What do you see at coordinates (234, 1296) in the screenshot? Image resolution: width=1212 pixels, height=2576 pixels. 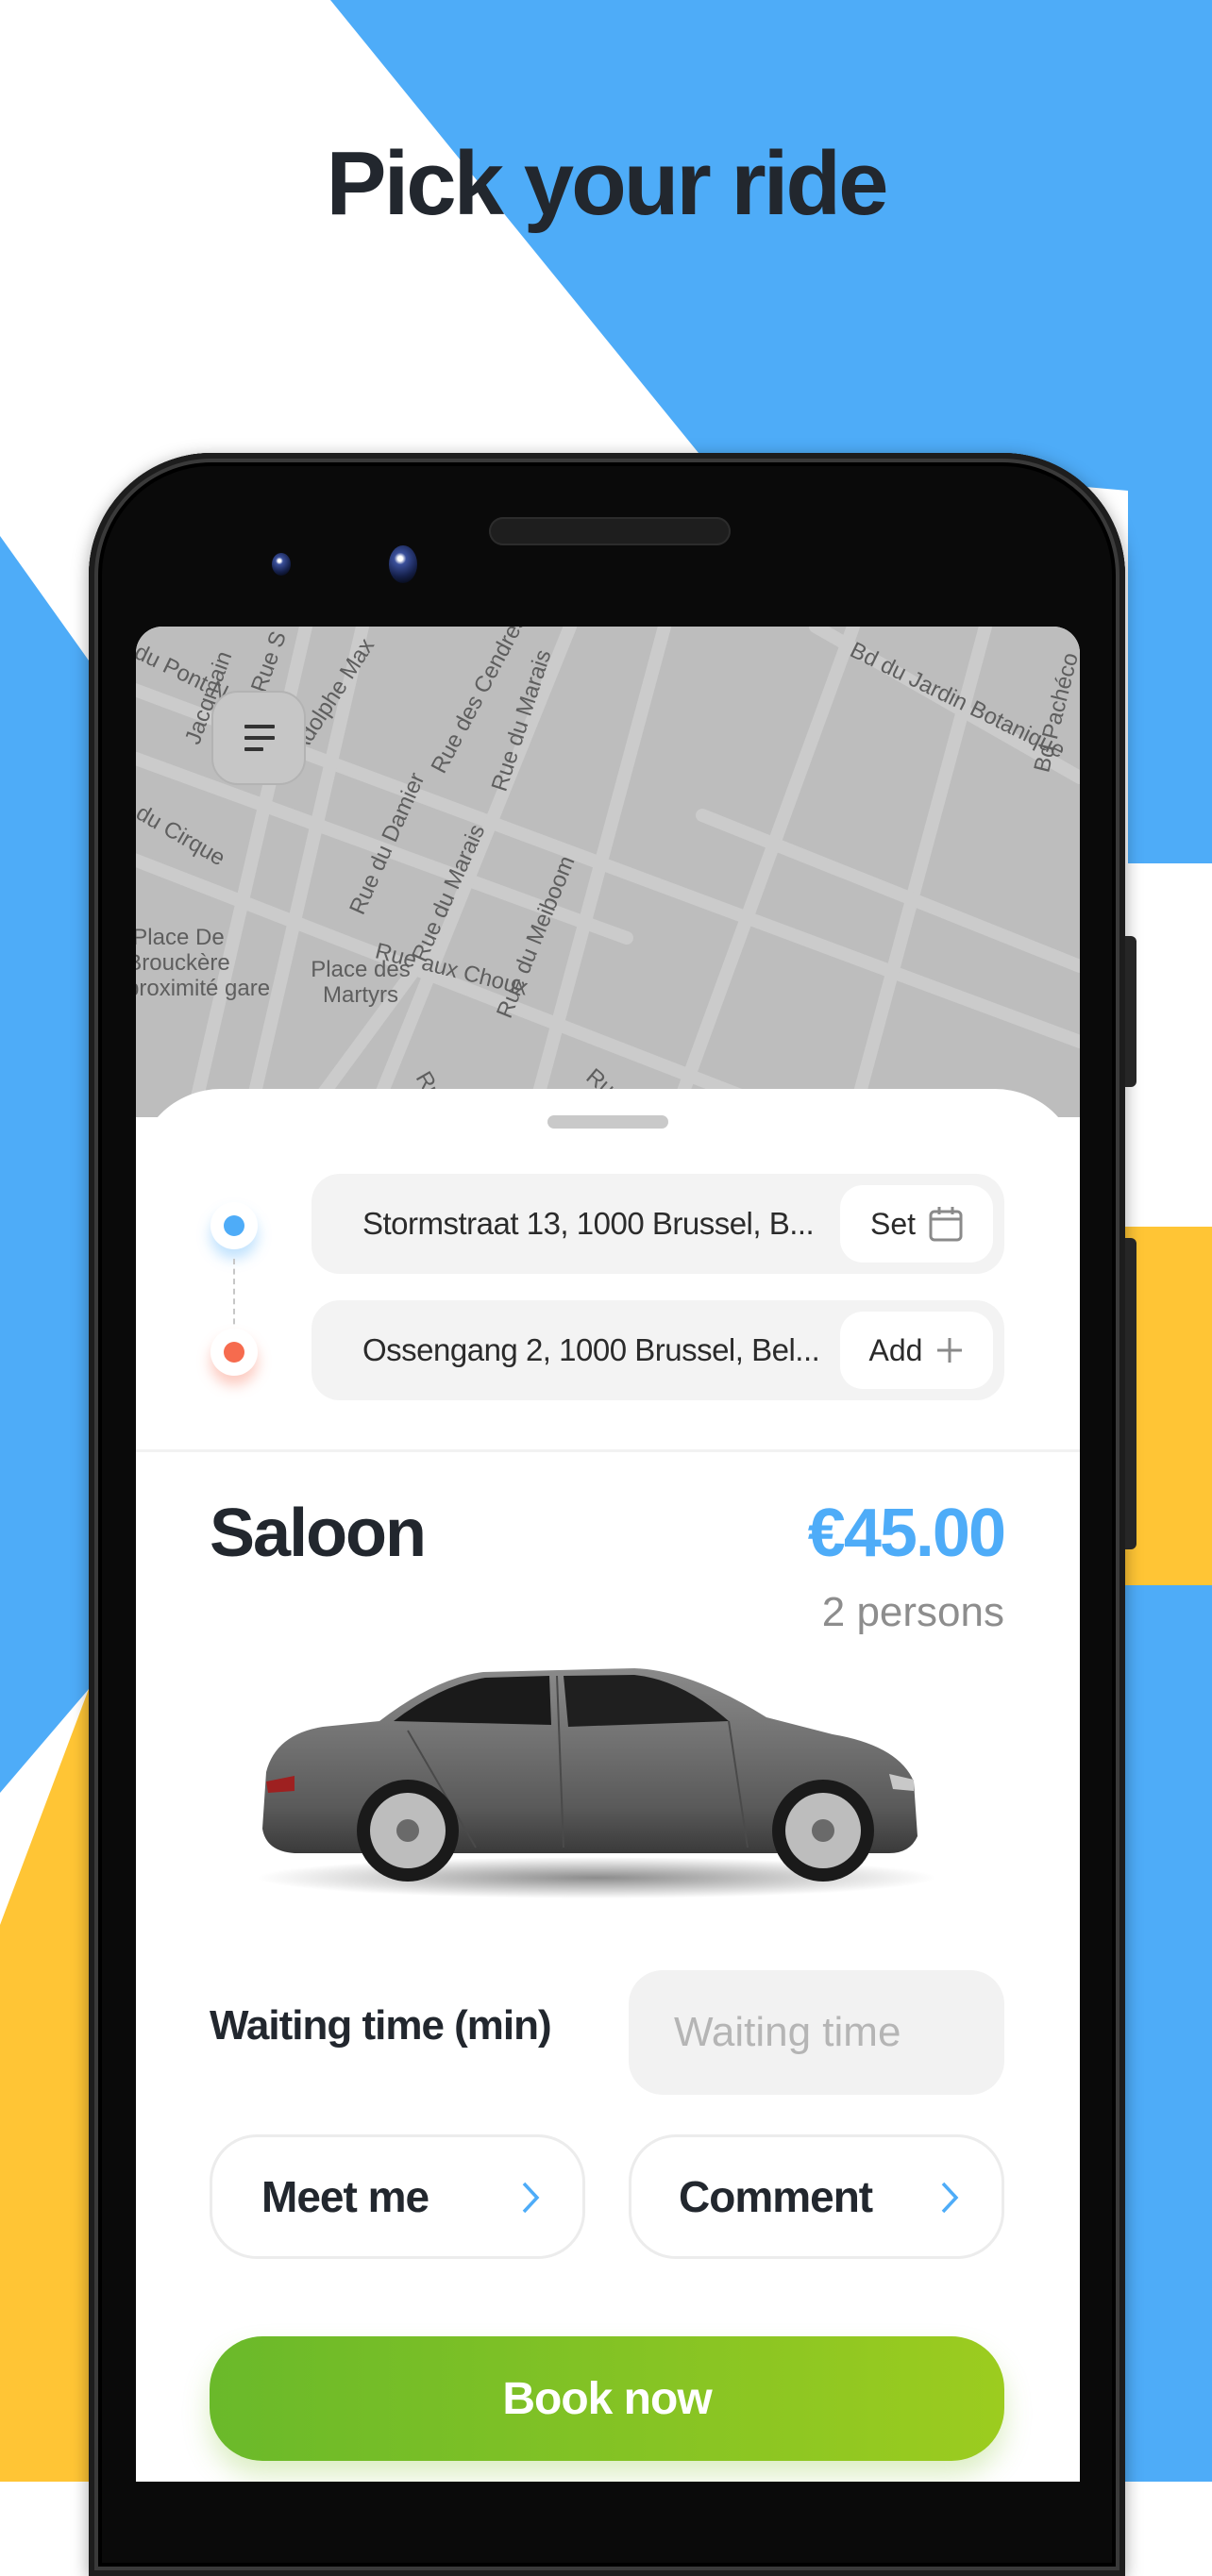 I see `route-connector` at bounding box center [234, 1296].